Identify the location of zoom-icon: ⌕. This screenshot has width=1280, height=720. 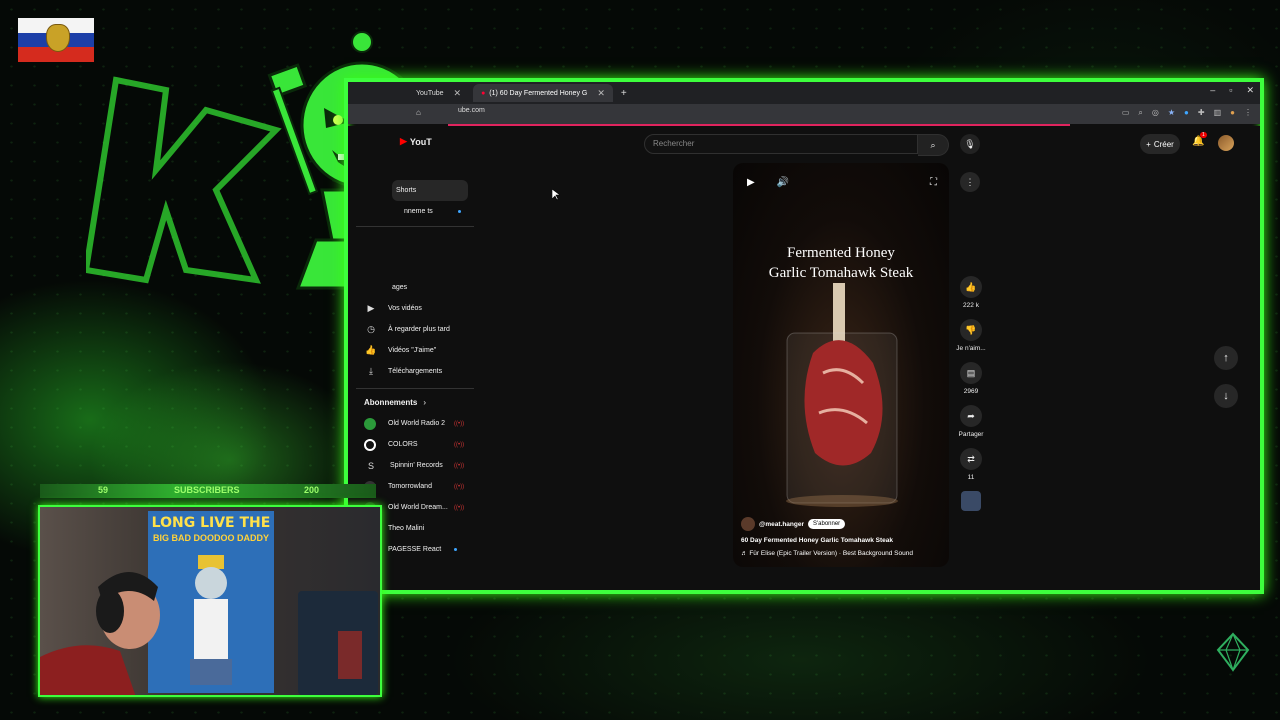
(1140, 113).